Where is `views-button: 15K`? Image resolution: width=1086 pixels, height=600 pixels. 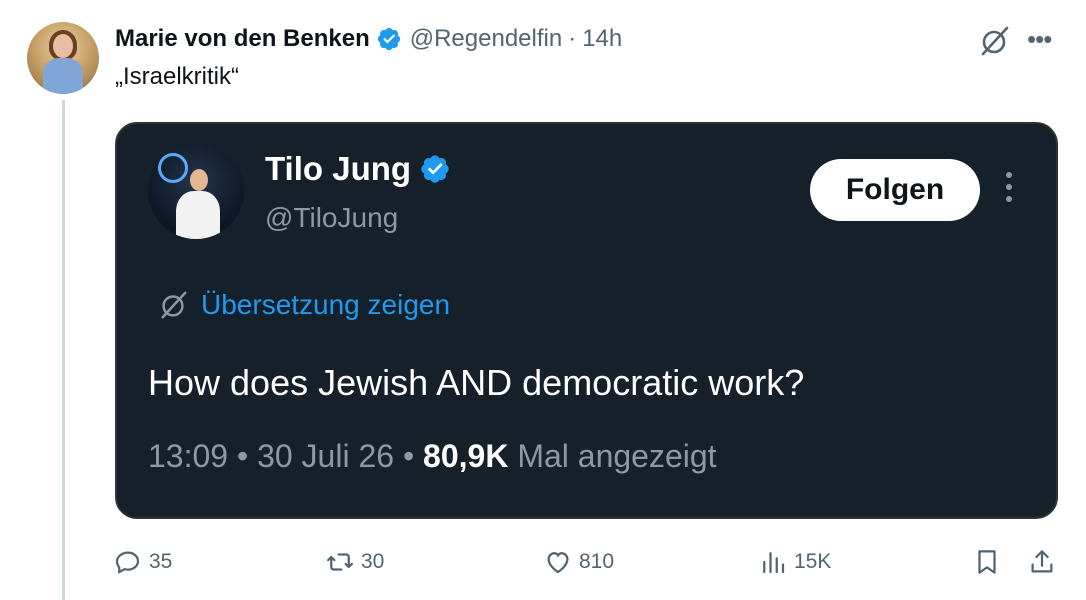
views-button: 15K is located at coordinates (794, 562).